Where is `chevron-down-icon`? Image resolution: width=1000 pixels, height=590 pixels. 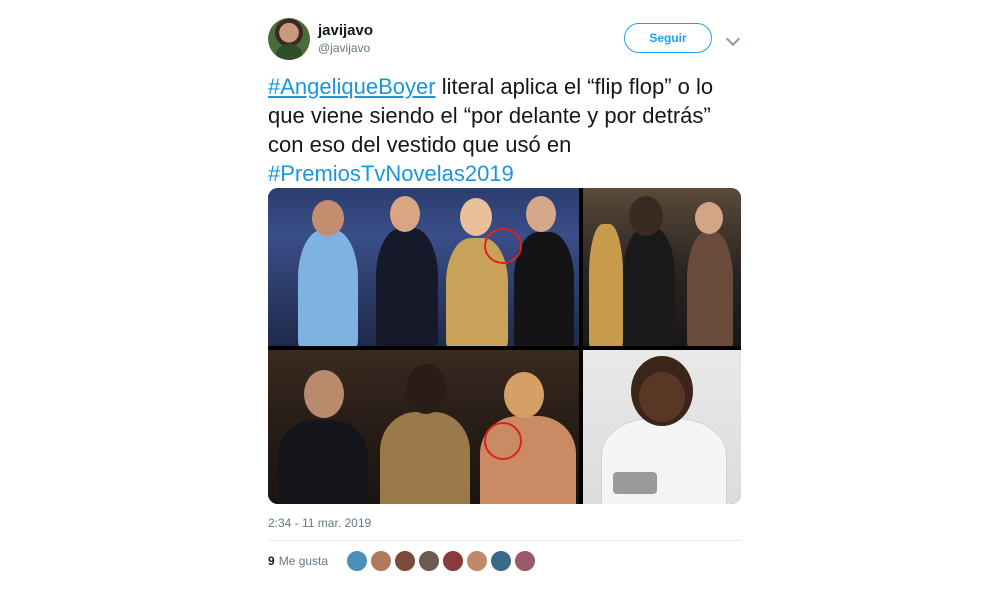 chevron-down-icon is located at coordinates (733, 39).